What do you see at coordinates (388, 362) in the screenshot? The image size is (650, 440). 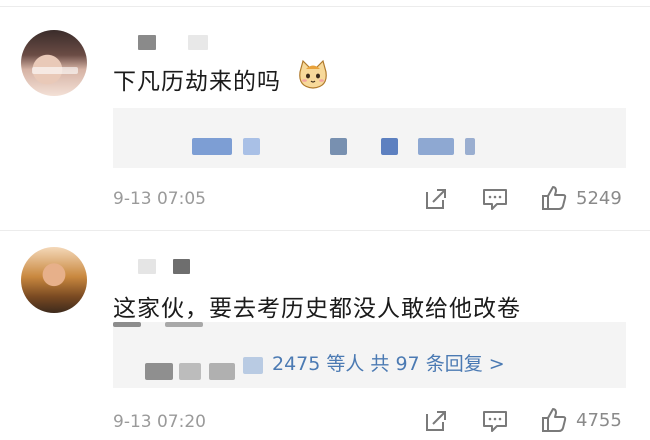 I see `replies-link: 2475 等人 共 97 条回复 >` at bounding box center [388, 362].